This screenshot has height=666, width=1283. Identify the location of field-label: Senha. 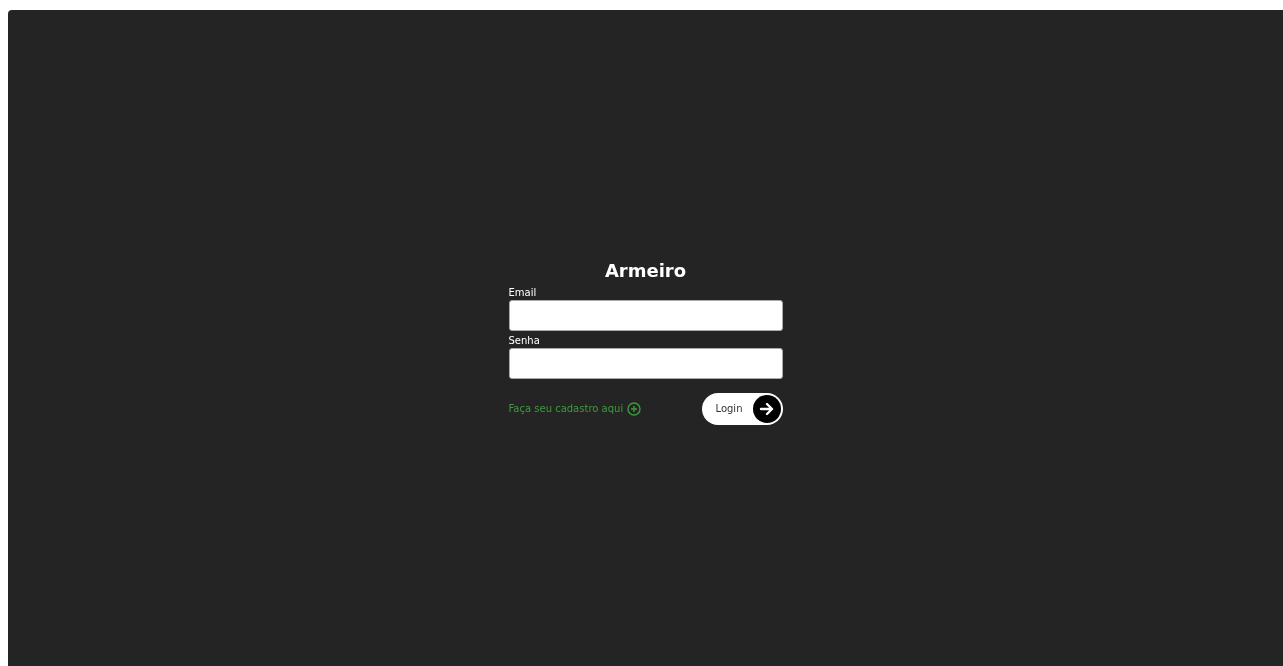
(524, 340).